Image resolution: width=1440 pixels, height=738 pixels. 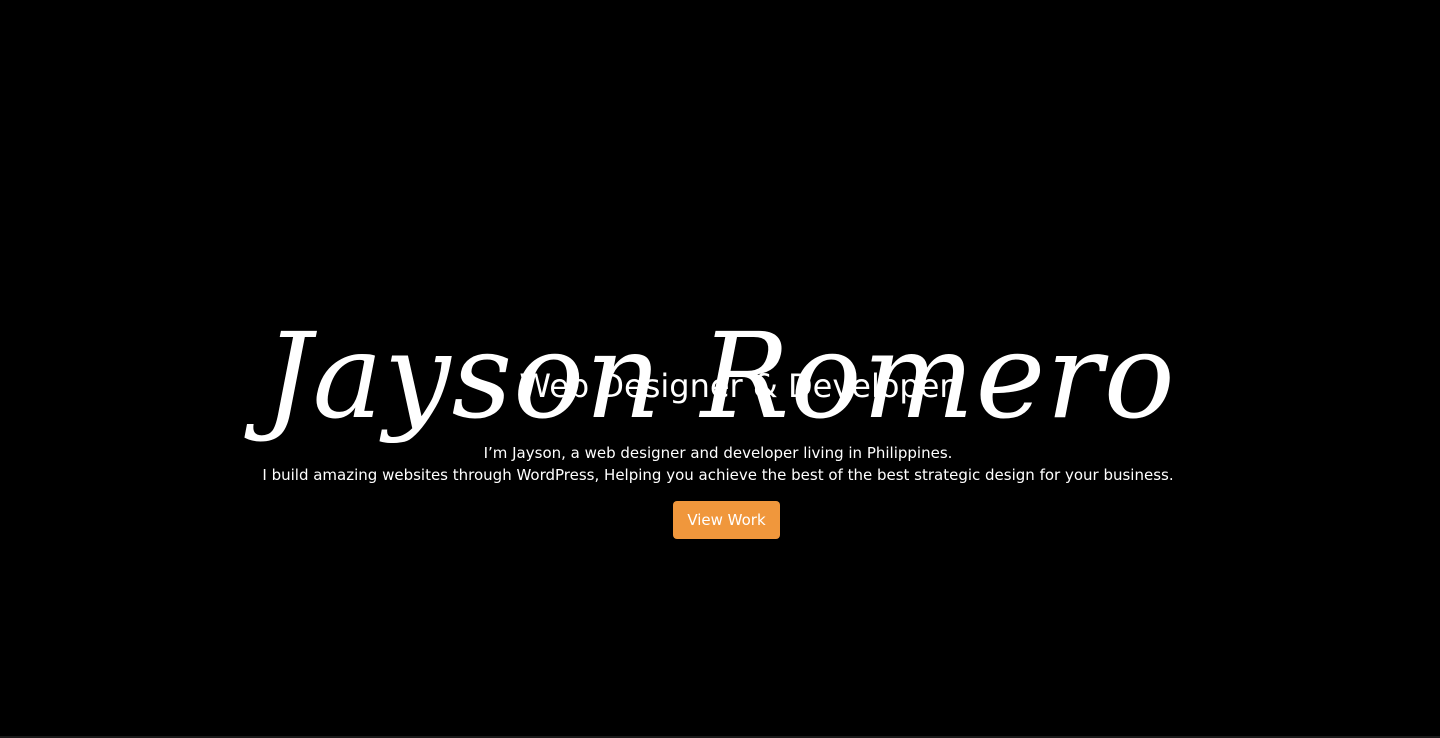 I want to click on hero-subtitle: Web Designer & Developer, so click(x=736, y=386).